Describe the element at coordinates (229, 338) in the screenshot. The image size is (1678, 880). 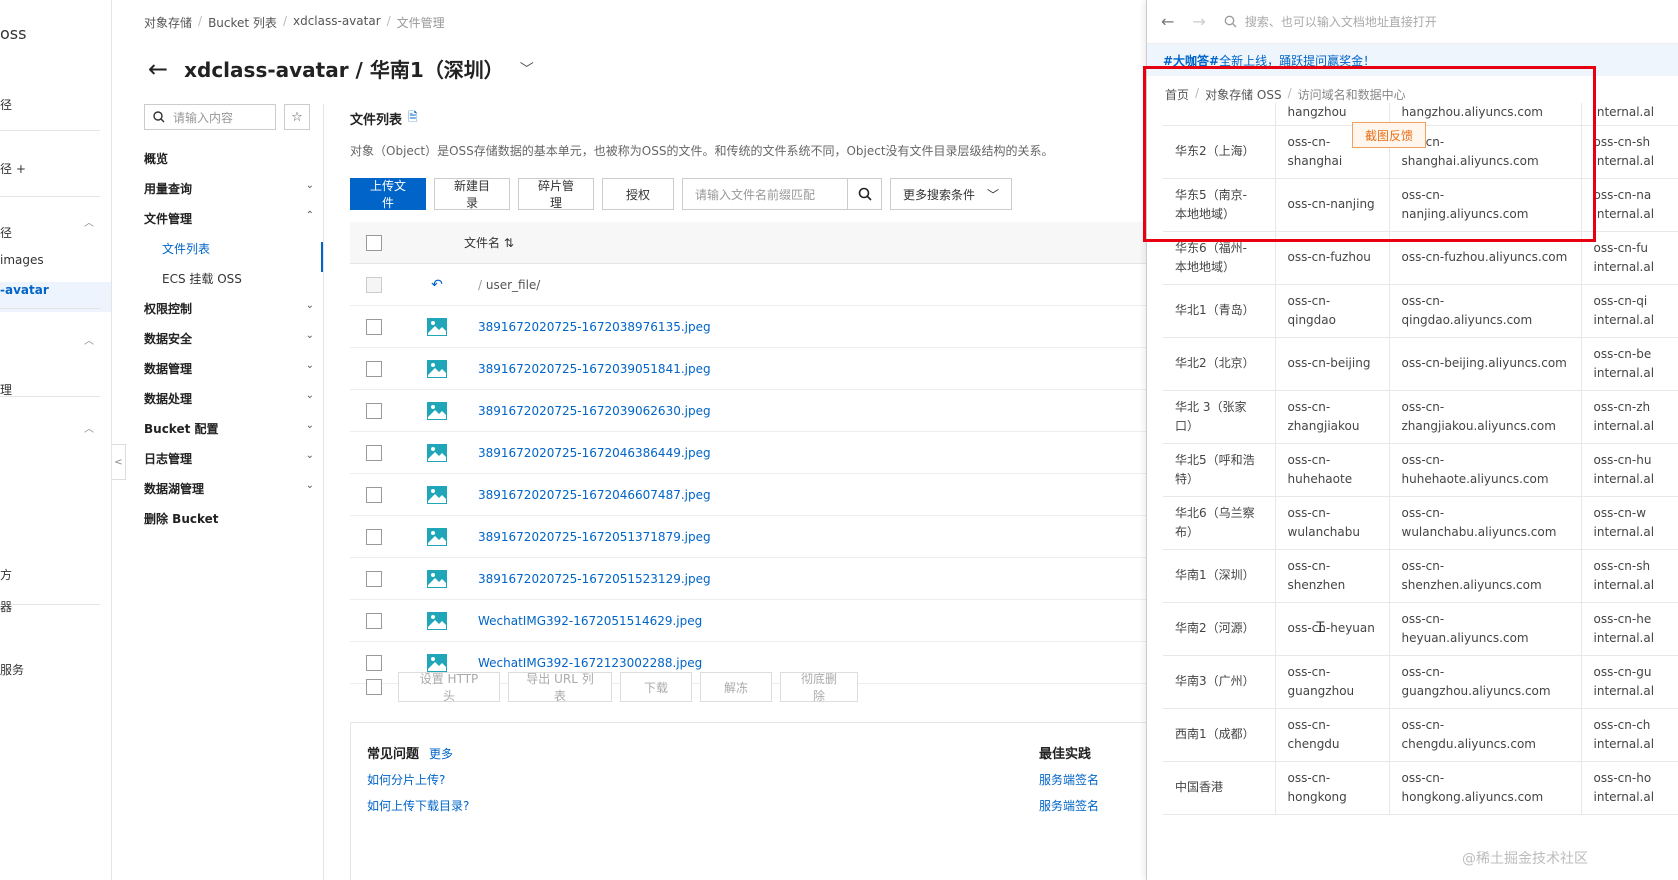
I see `menu-item: 数据安全 ⌄` at that location.